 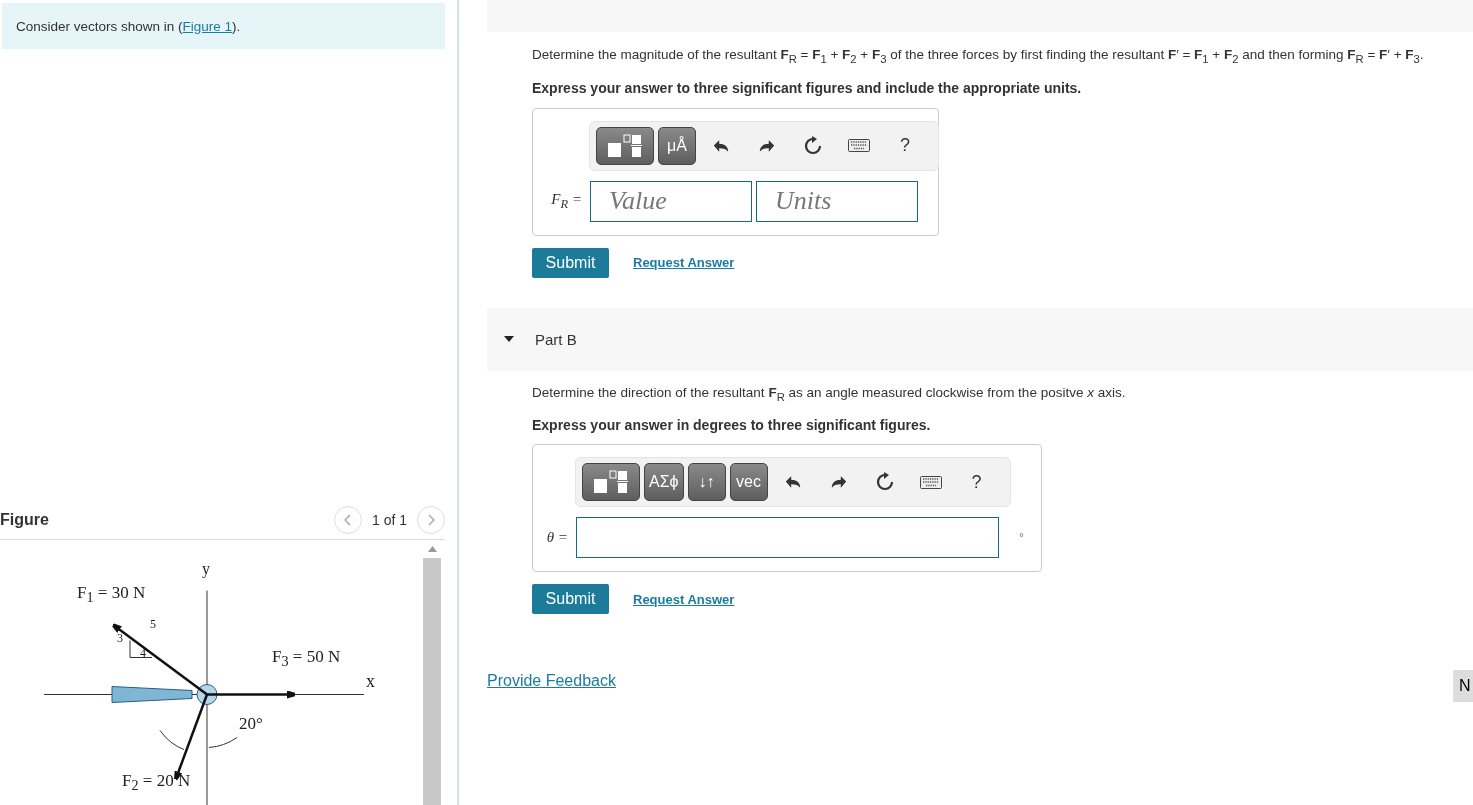 What do you see at coordinates (556, 339) in the screenshot?
I see `part-title: Part B` at bounding box center [556, 339].